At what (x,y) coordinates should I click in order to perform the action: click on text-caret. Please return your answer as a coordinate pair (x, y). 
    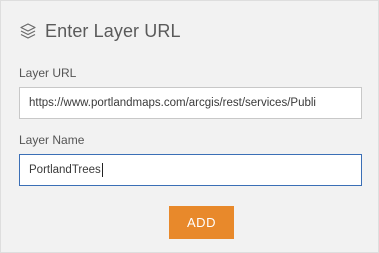
    Looking at the image, I should click on (102, 169).